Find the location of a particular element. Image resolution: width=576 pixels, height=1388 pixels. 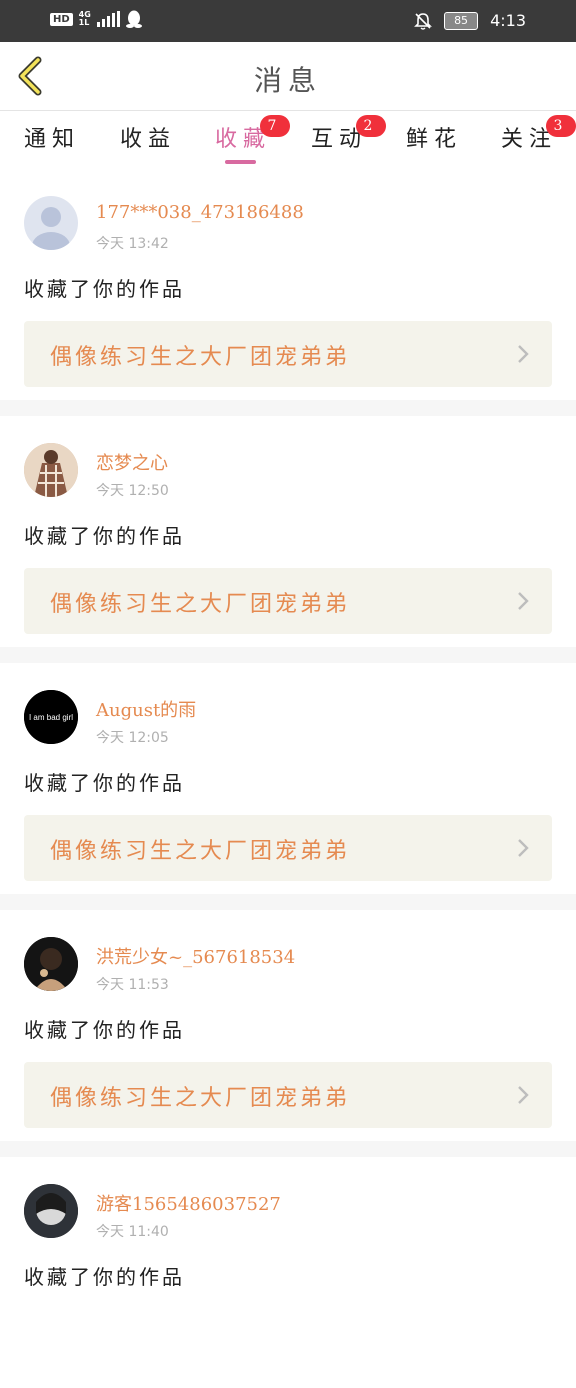

active-tab-indicator is located at coordinates (240, 162).